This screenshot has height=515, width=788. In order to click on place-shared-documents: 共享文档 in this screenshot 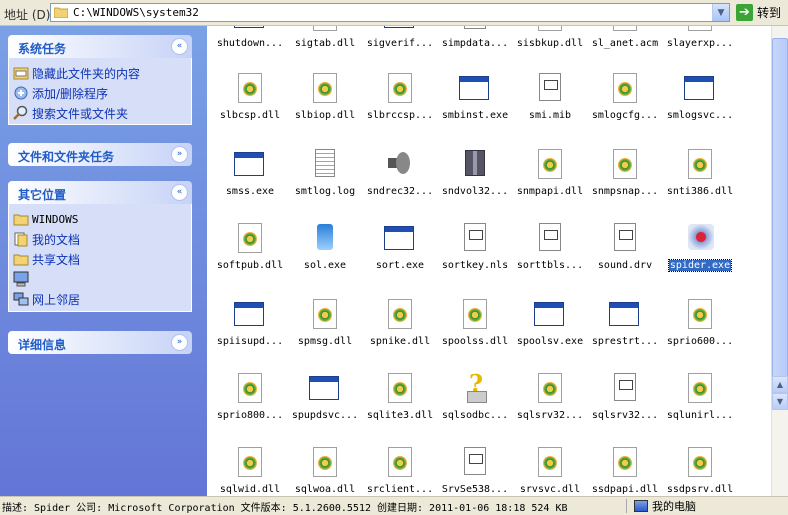, I will do `click(102, 259)`.